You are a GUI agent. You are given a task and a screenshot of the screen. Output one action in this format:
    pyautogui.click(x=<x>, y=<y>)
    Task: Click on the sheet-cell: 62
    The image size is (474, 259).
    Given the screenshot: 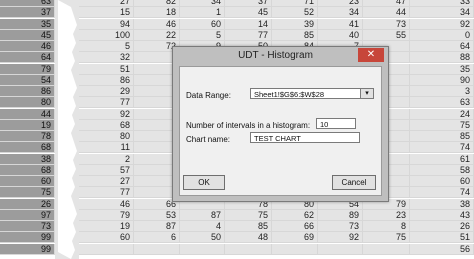 What is the action you would take?
    pyautogui.click(x=295, y=215)
    